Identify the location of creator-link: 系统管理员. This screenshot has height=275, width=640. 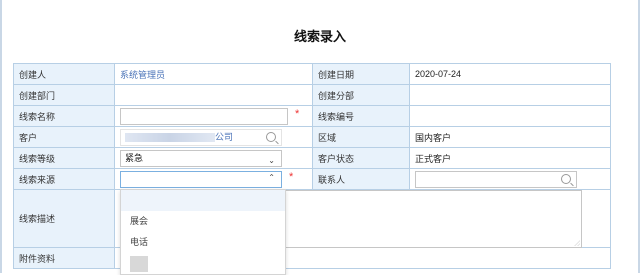
(142, 75).